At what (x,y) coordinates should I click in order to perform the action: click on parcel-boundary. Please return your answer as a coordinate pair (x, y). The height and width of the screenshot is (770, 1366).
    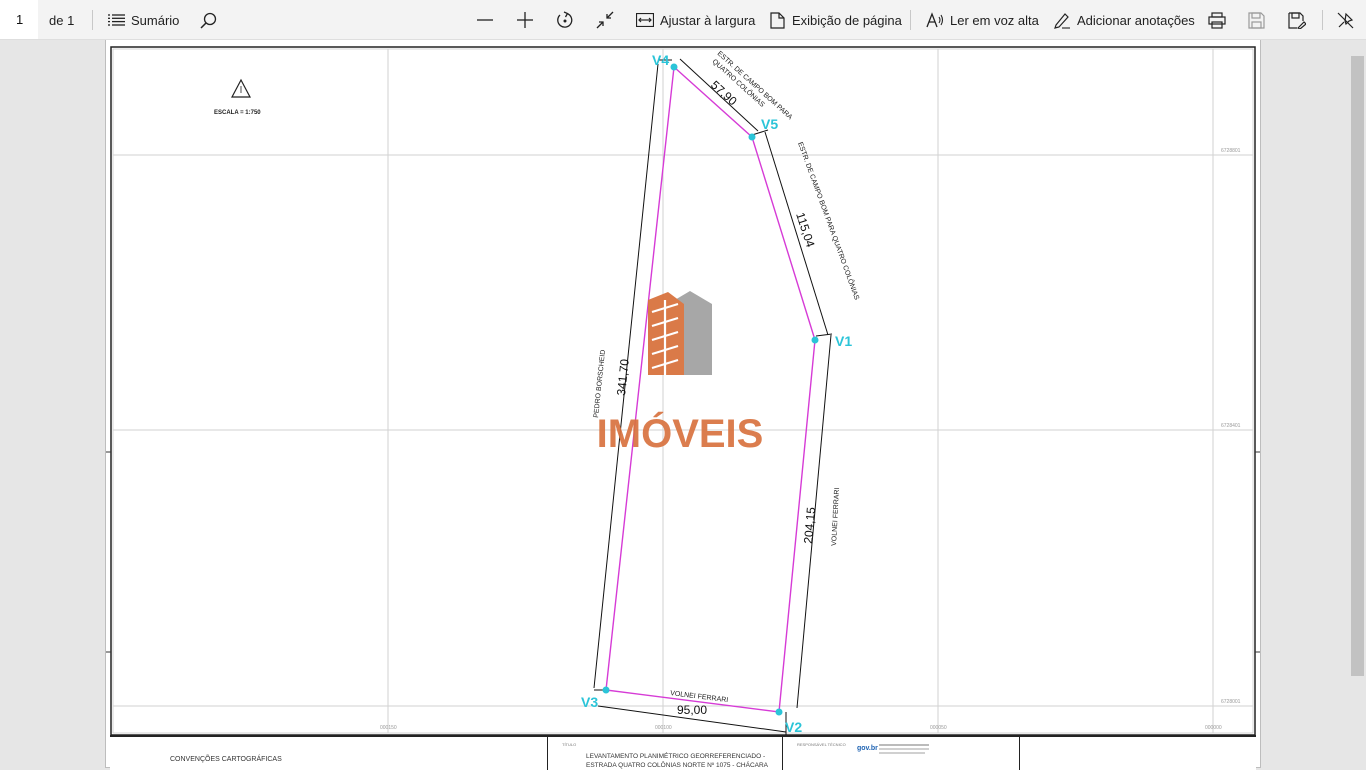
    Looking at the image, I should click on (710, 389).